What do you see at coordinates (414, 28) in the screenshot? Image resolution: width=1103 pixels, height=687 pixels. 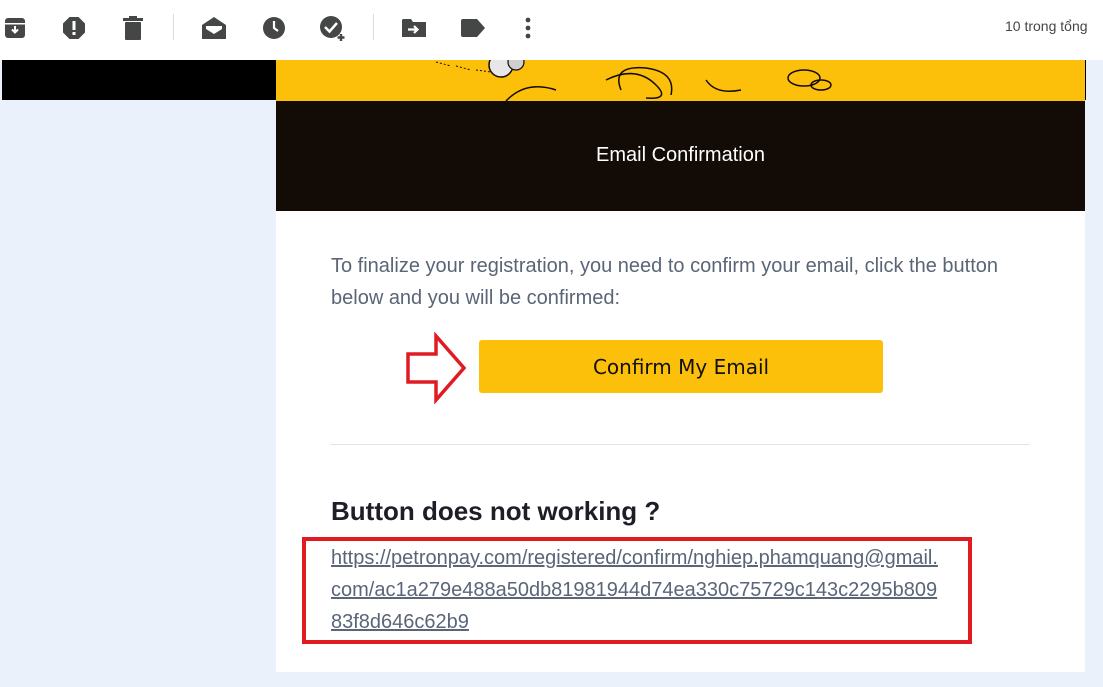 I see `move-to-icon` at bounding box center [414, 28].